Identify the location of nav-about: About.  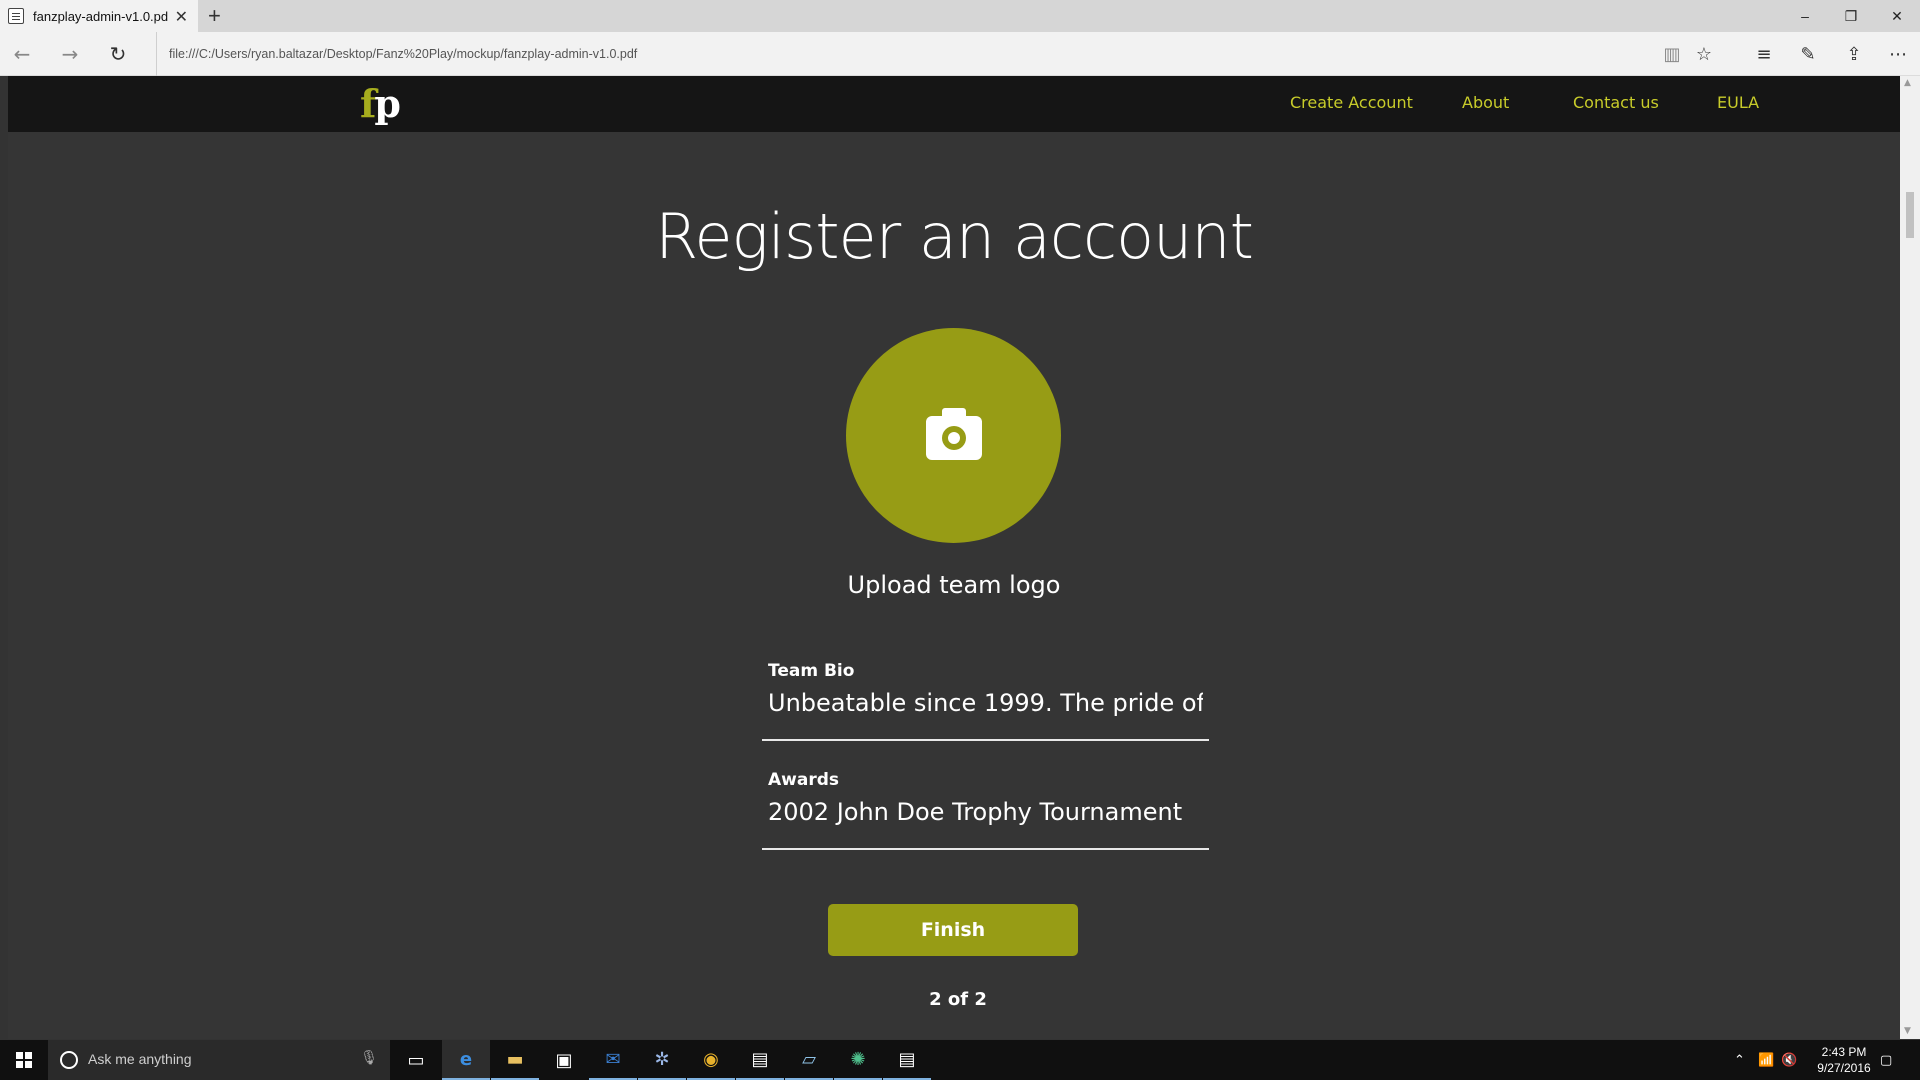
(1485, 102).